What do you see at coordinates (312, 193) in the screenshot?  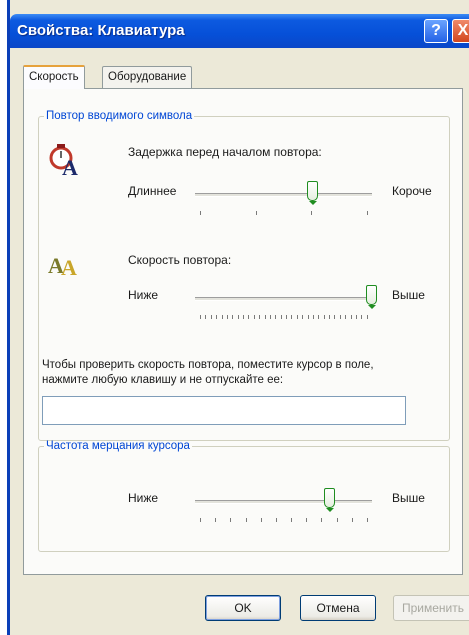 I see `delay-slider-thumb` at bounding box center [312, 193].